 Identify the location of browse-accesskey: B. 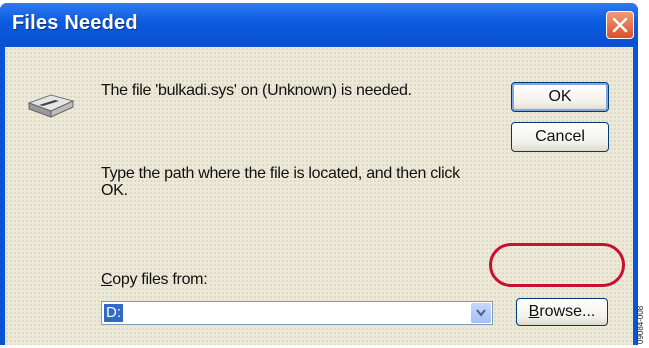
(534, 311).